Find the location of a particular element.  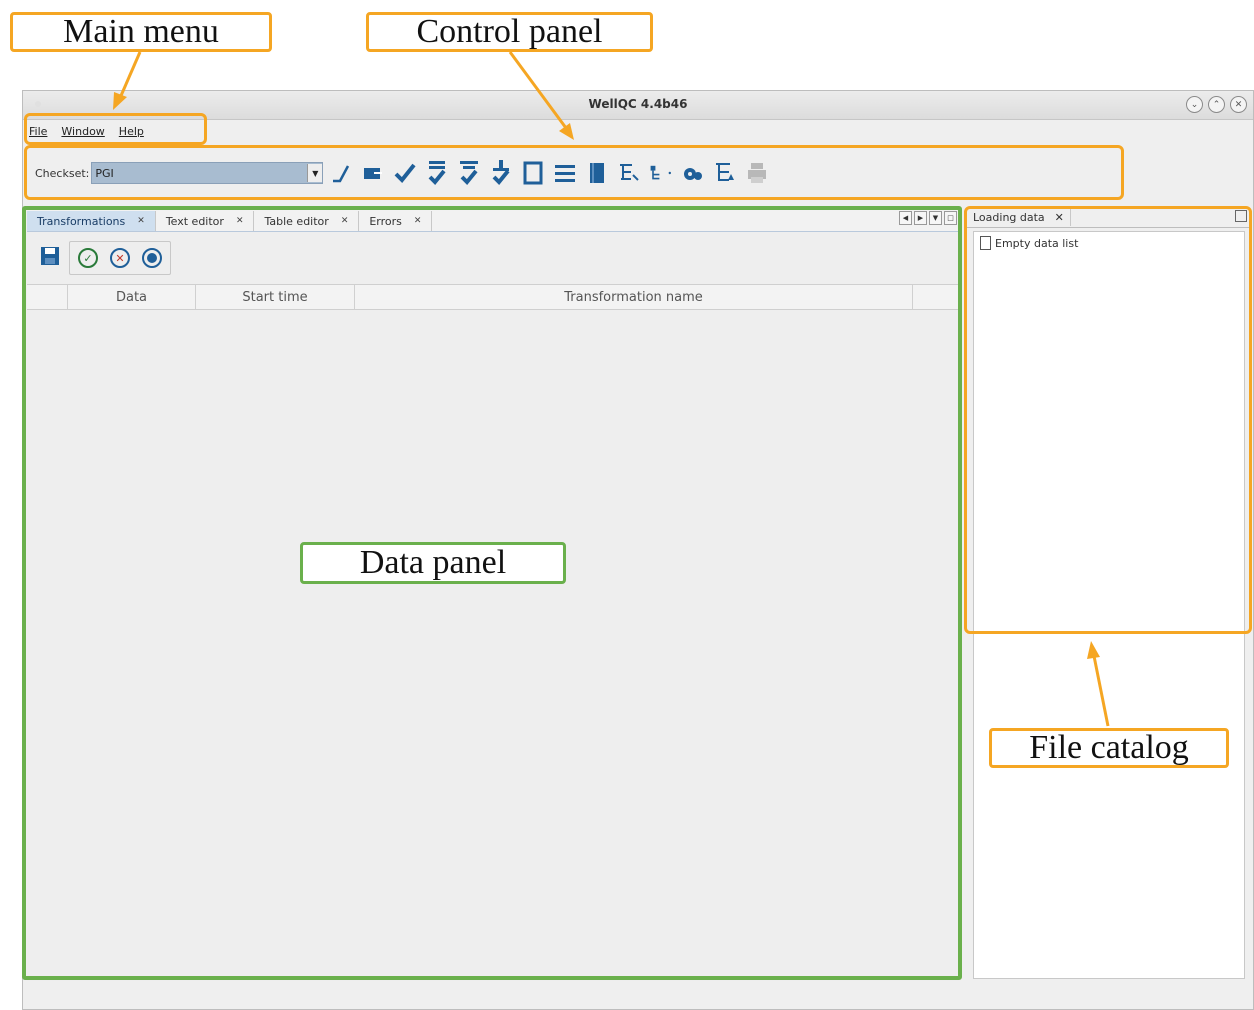

maximize-button: ⌃ is located at coordinates (1216, 104).